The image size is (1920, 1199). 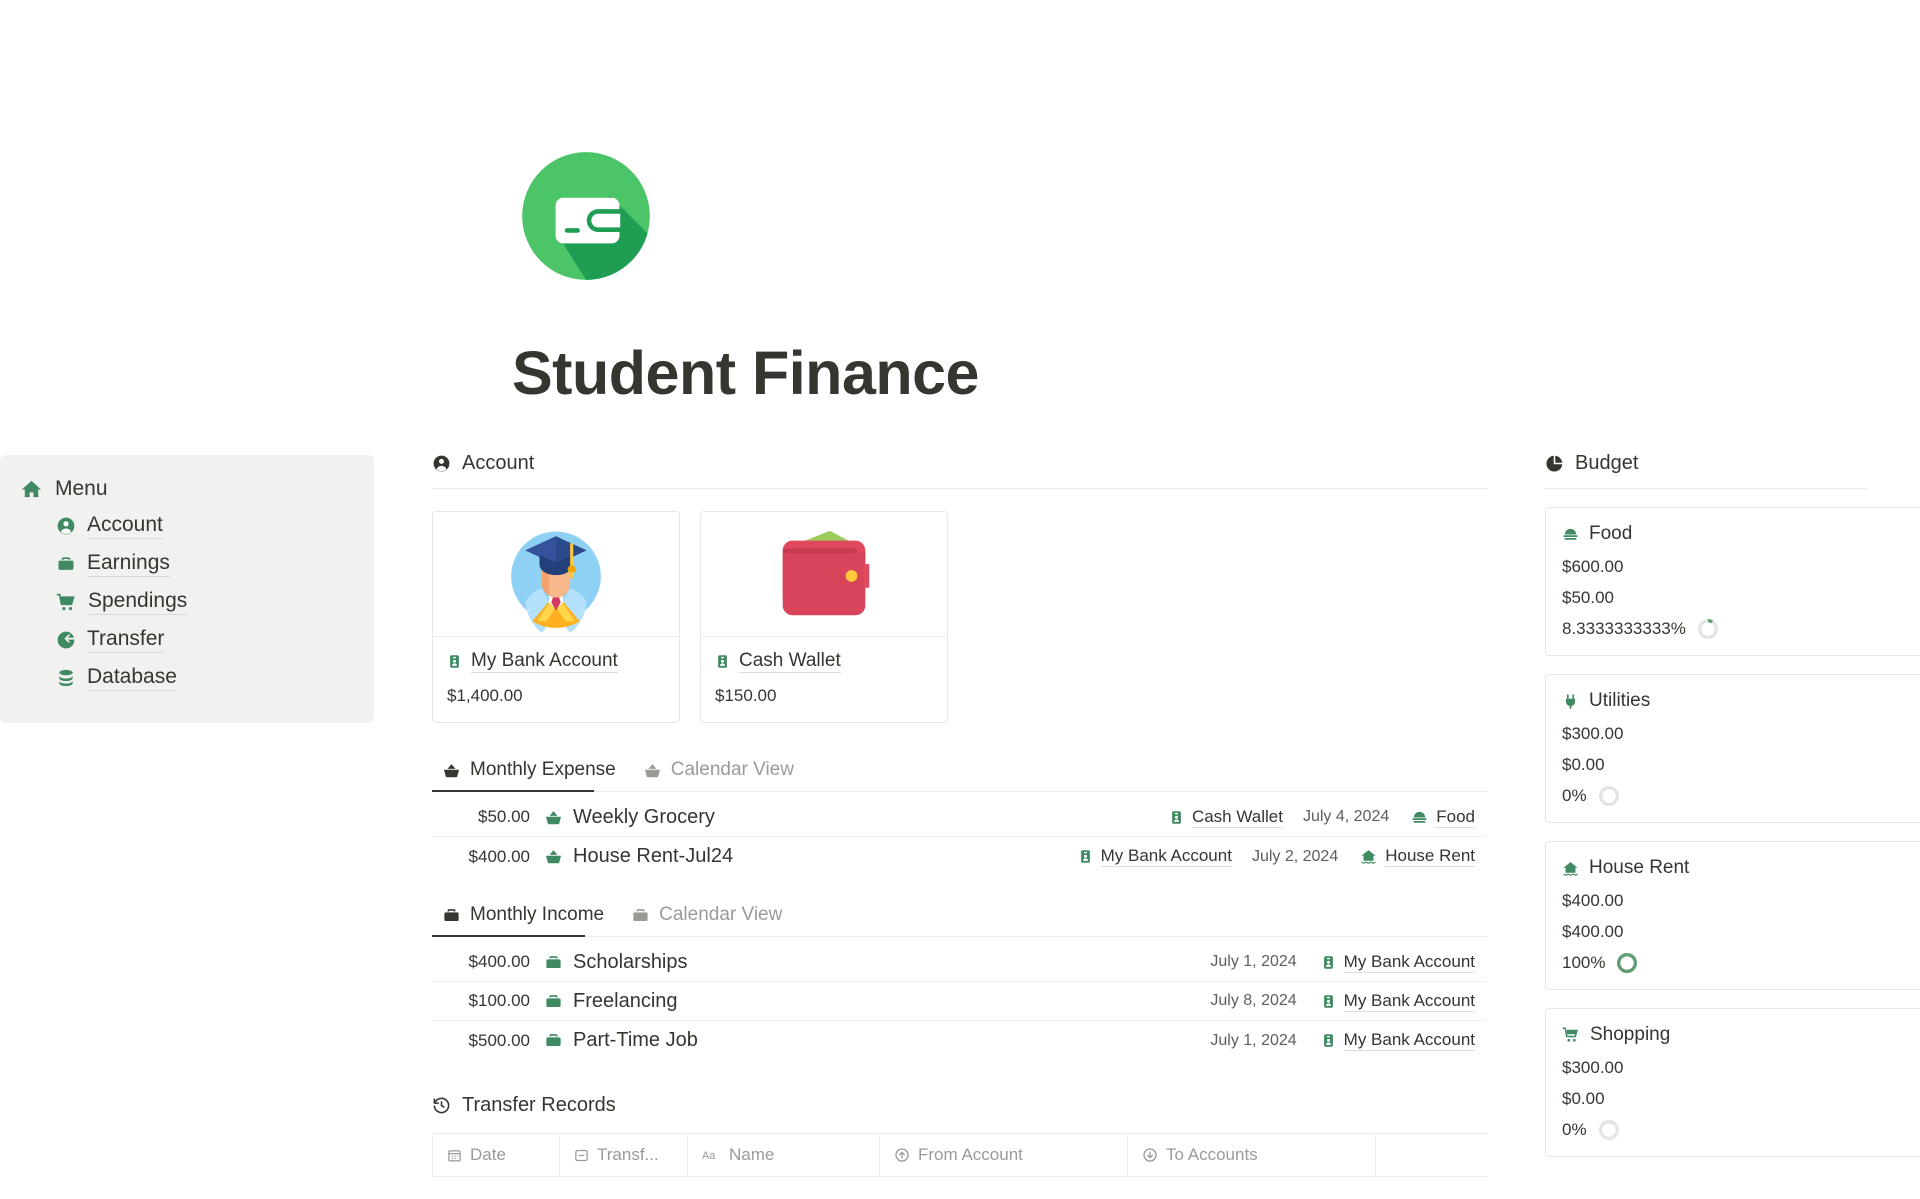 What do you see at coordinates (630, 961) in the screenshot?
I see `income-name-label: Scholarships` at bounding box center [630, 961].